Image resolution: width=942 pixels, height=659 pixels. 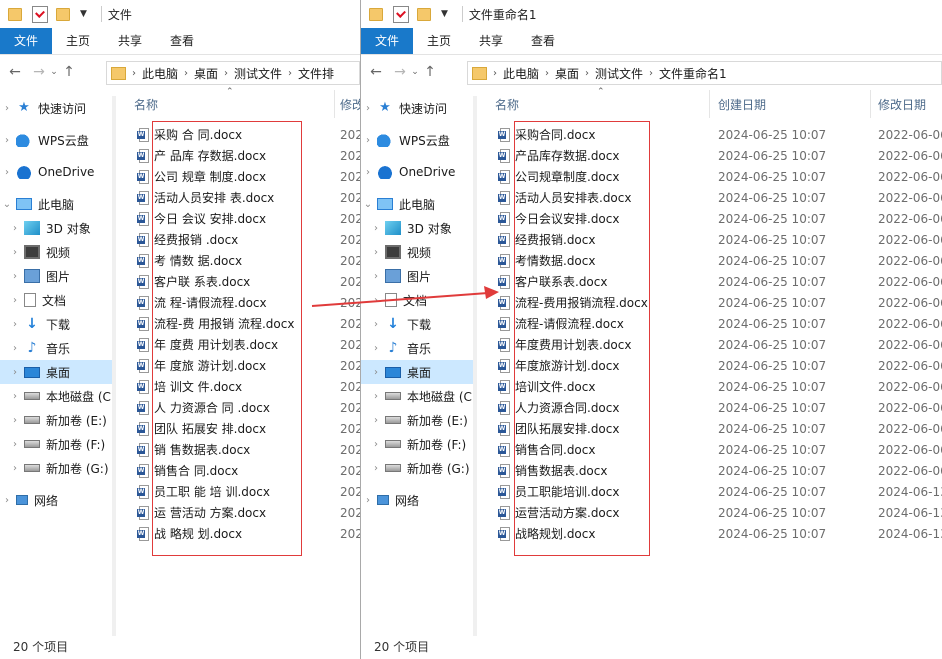 I want to click on arrow-head, so click(x=491, y=292).